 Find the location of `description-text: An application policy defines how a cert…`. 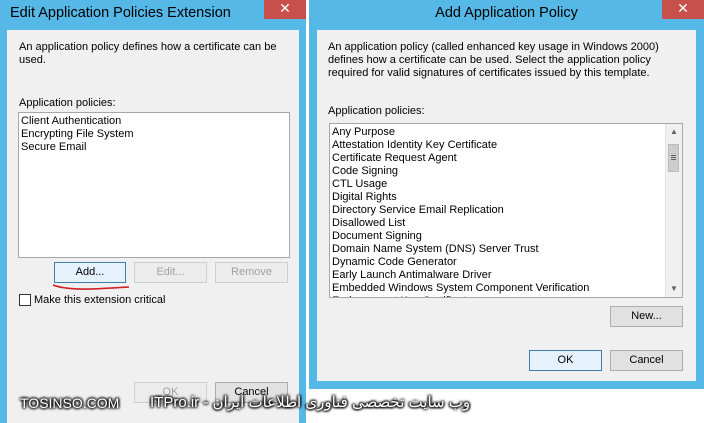

description-text: An application policy defines how a cert… is located at coordinates (148, 53).